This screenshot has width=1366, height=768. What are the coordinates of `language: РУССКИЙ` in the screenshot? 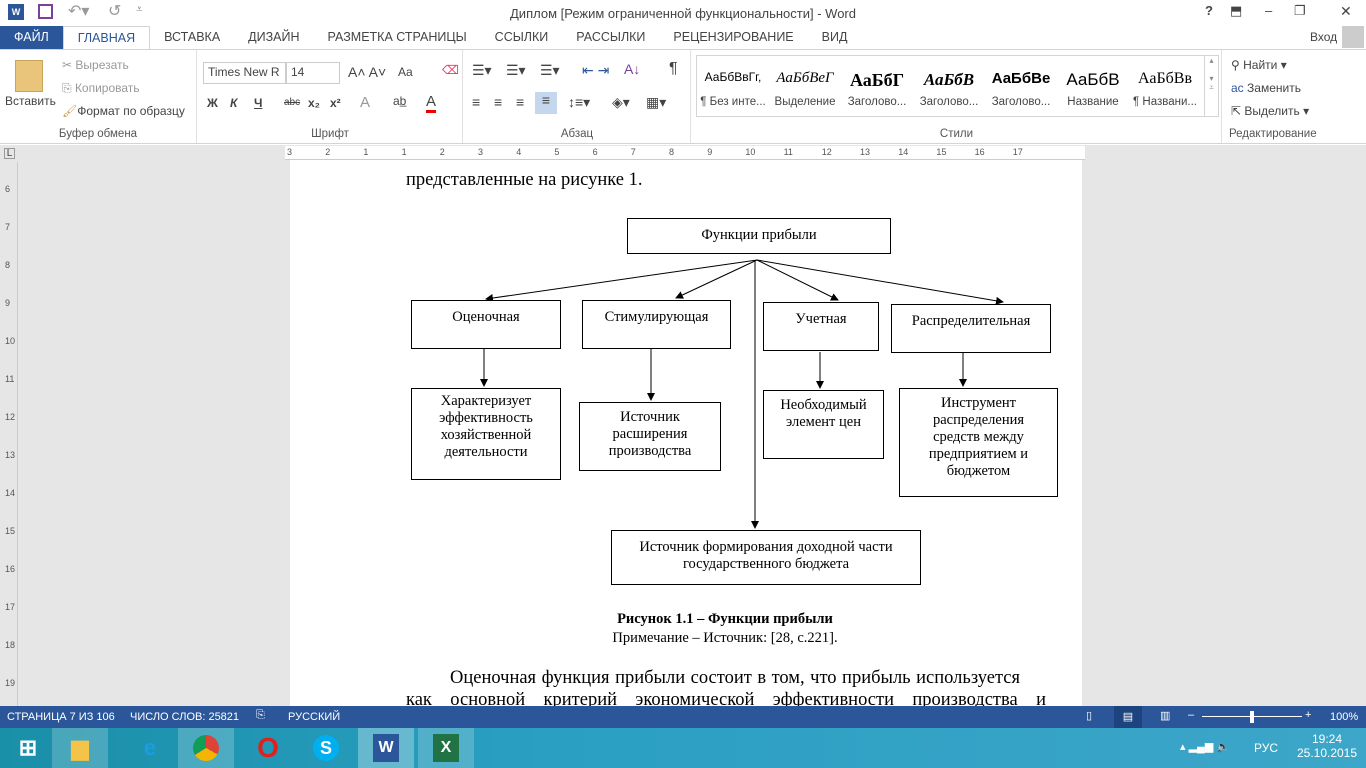 It's located at (314, 717).